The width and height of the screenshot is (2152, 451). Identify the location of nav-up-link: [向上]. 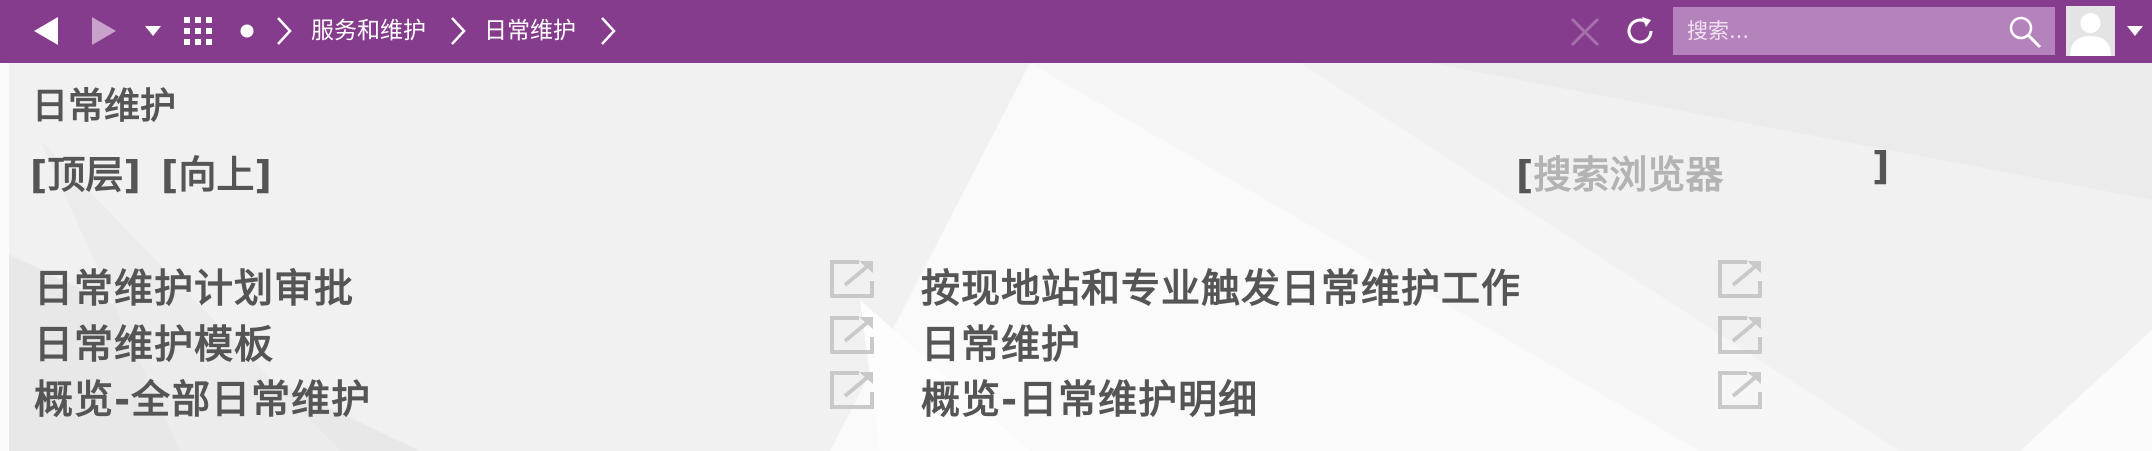
(216, 171).